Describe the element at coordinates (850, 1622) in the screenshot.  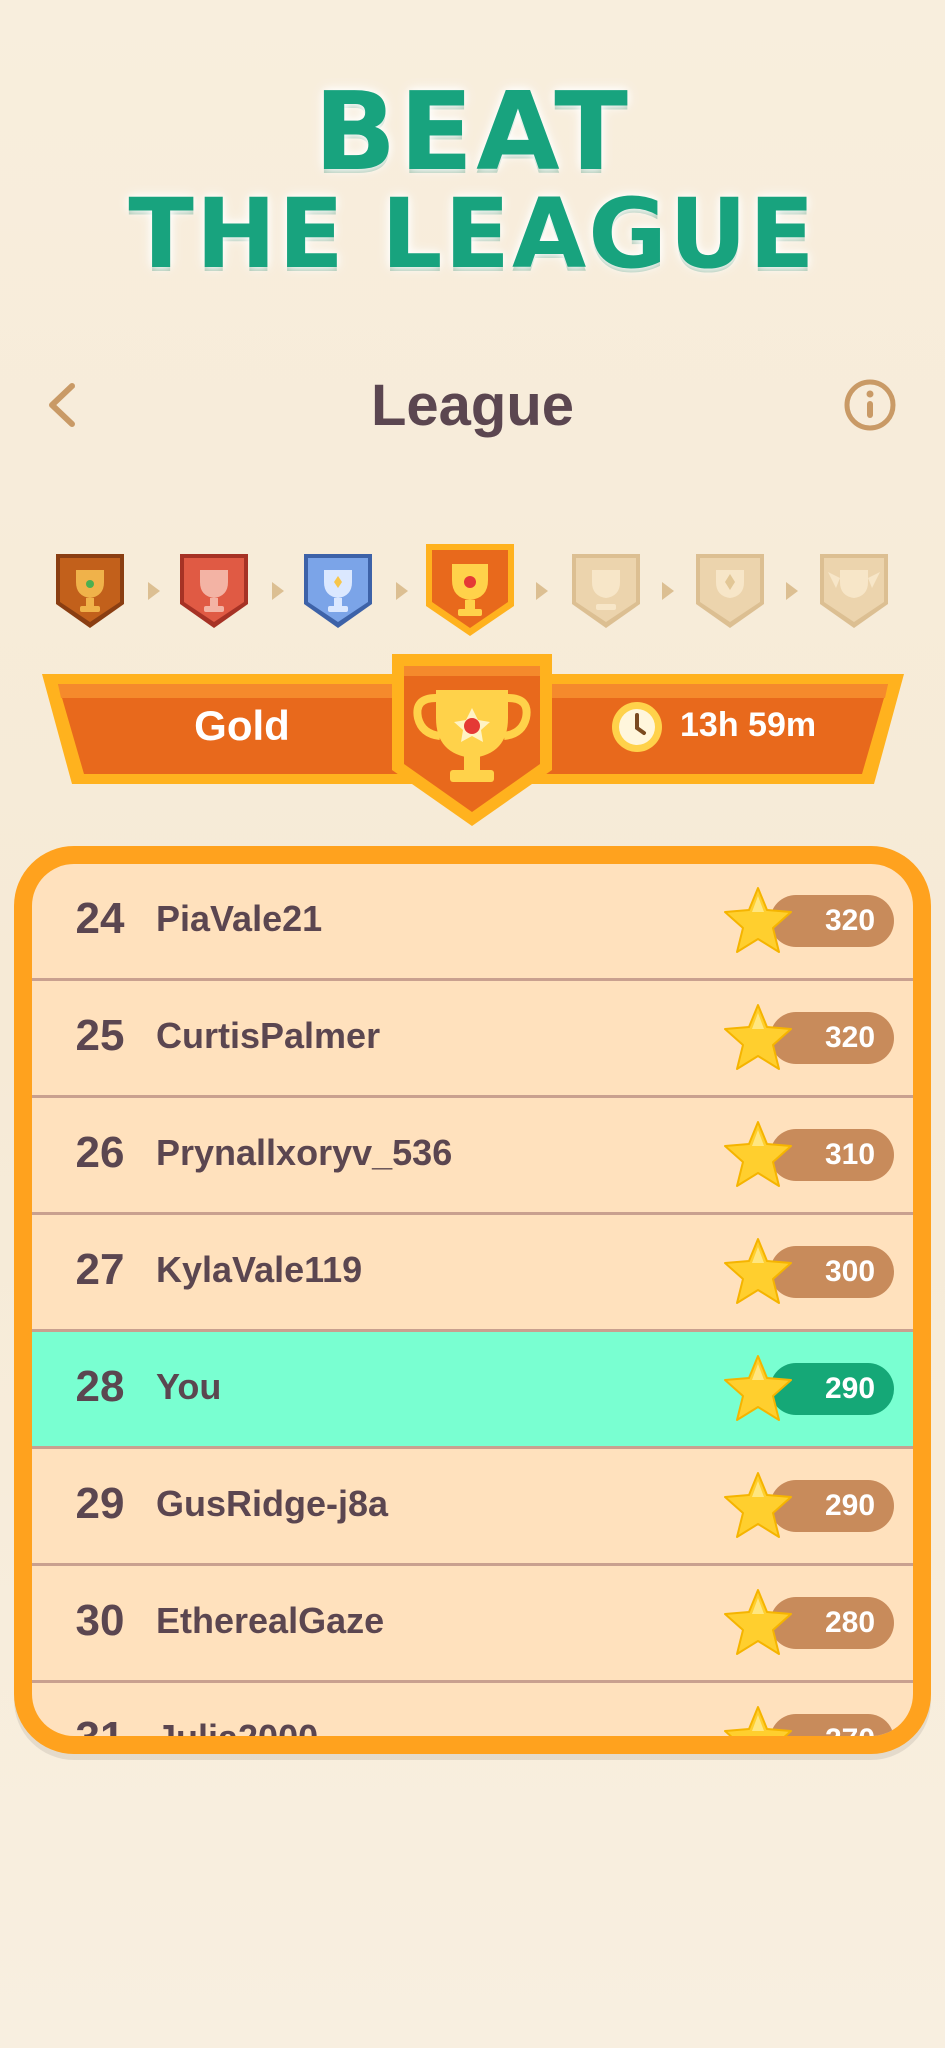
I see `score-value: 280` at that location.